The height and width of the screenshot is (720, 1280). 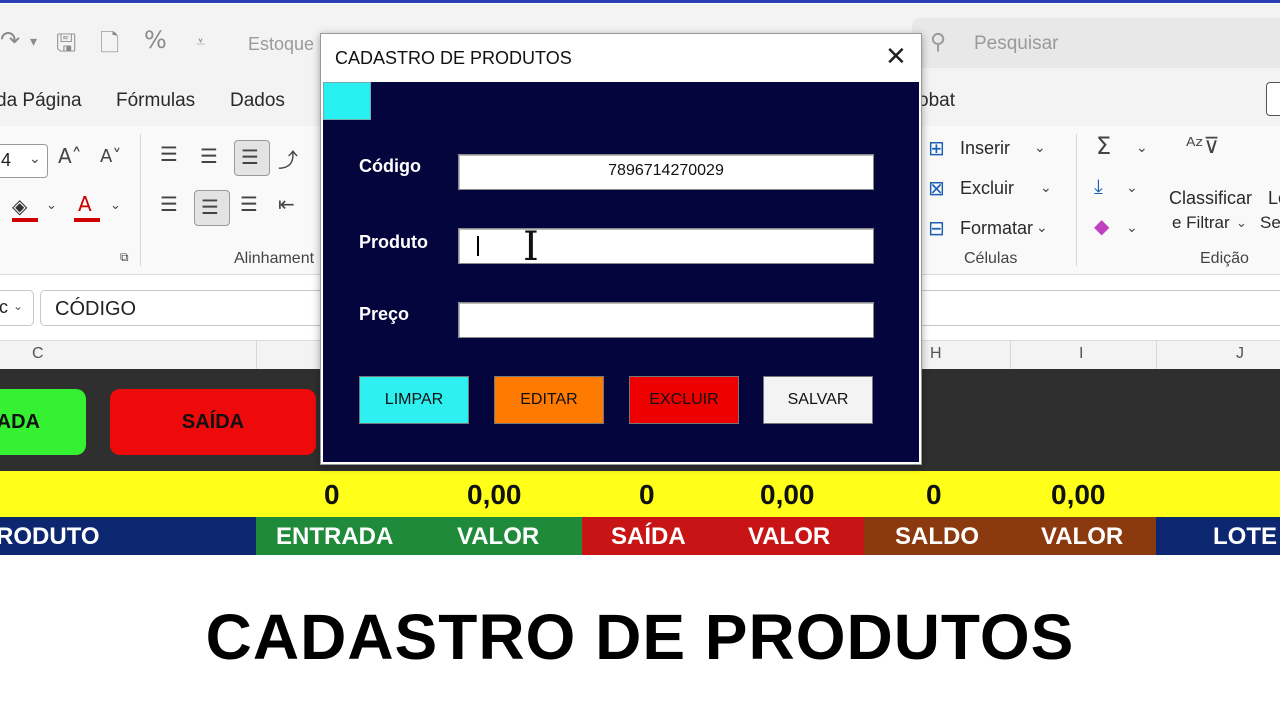 What do you see at coordinates (1274, 198) in the screenshot?
I see `find-select-label: Lo` at bounding box center [1274, 198].